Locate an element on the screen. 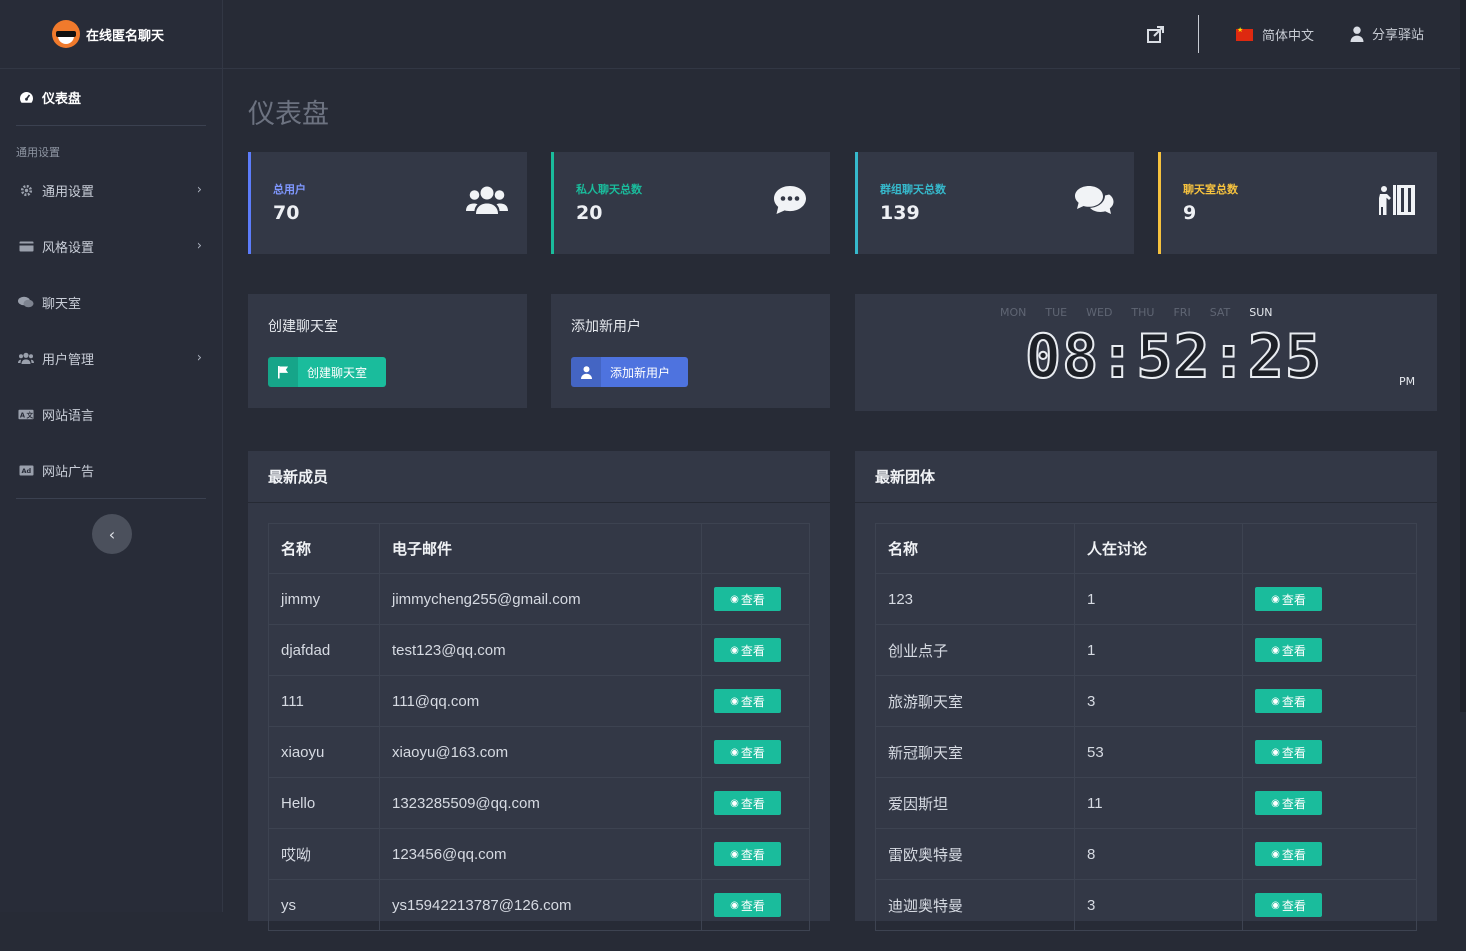 This screenshot has width=1466, height=951. sidebar-item-style-settings: 风格设置 › is located at coordinates (111, 246).